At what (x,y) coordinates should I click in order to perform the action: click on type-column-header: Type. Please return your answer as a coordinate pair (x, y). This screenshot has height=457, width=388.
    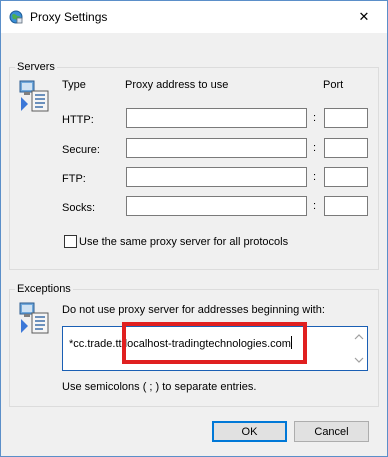
    Looking at the image, I should click on (74, 85).